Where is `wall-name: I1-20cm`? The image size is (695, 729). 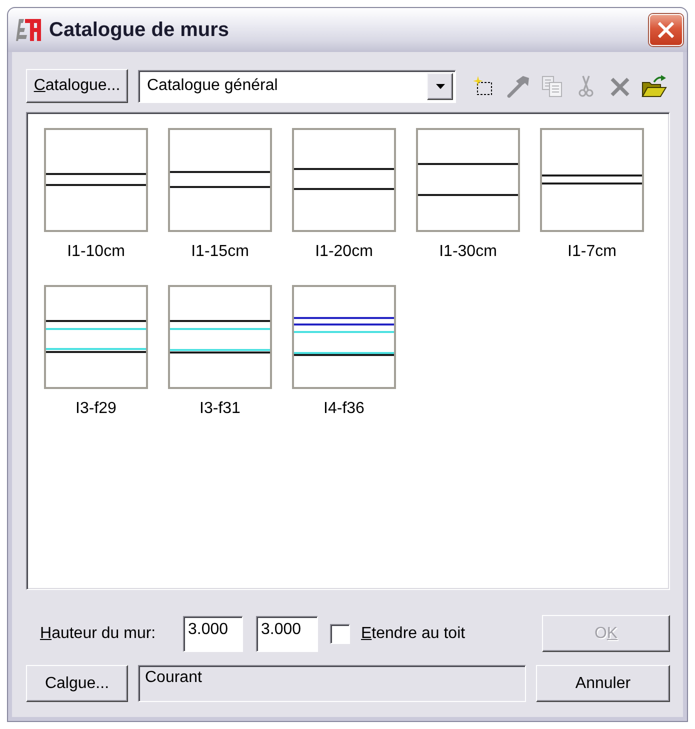
wall-name: I1-20cm is located at coordinates (344, 251).